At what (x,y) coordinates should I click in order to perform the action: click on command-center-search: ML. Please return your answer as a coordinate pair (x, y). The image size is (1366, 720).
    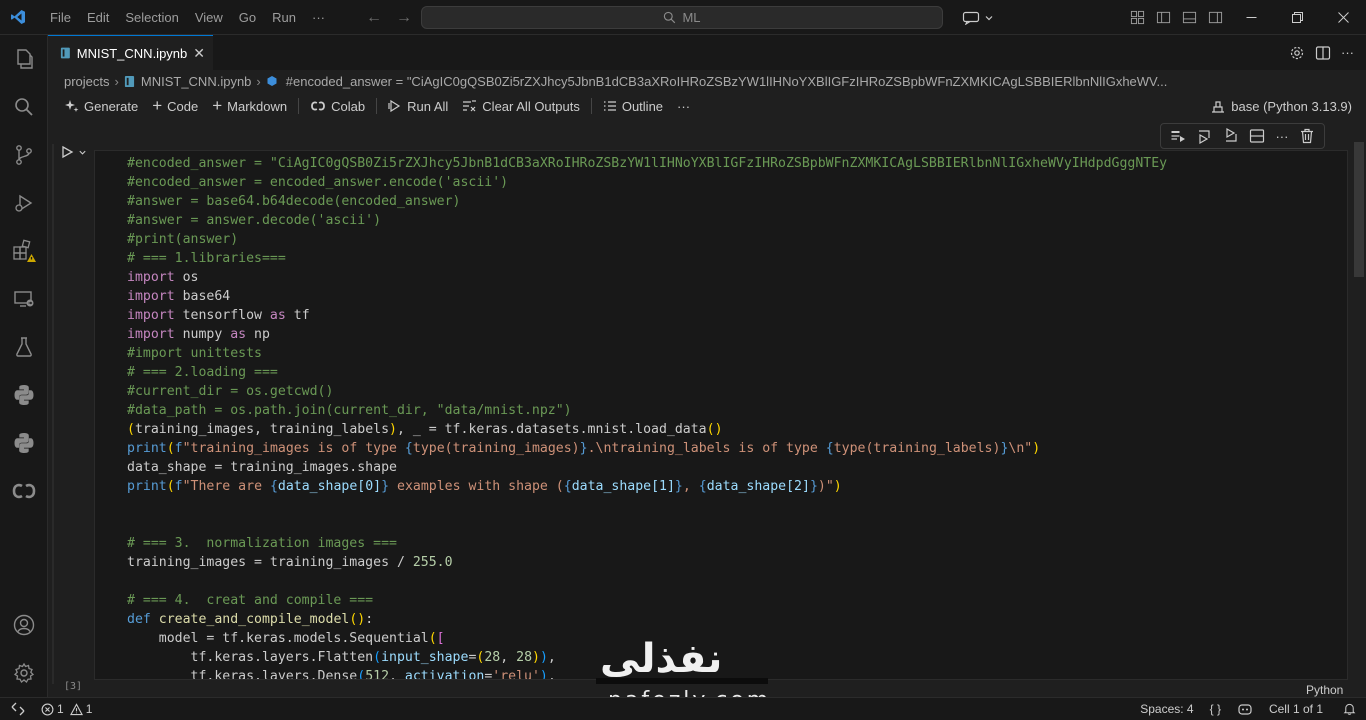
    Looking at the image, I should click on (682, 17).